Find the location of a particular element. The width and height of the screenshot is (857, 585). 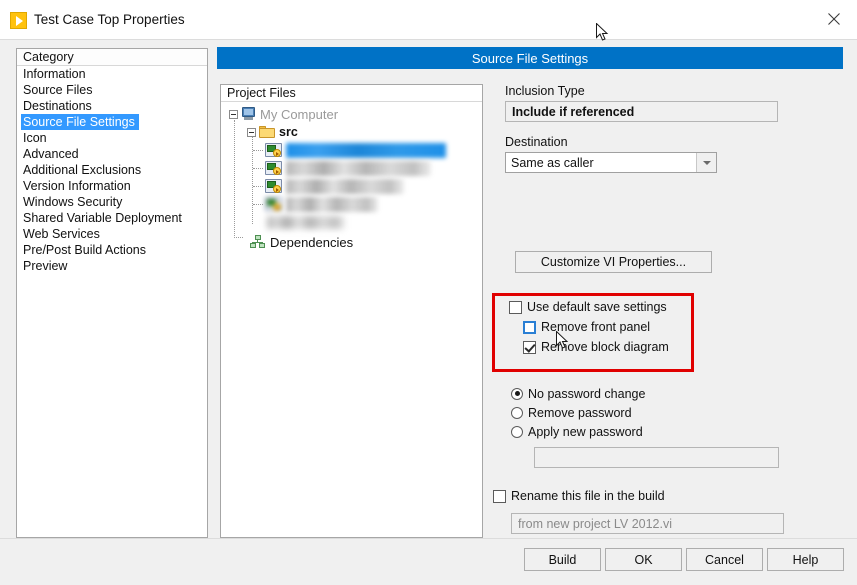

dependencies-icon is located at coordinates (258, 242).